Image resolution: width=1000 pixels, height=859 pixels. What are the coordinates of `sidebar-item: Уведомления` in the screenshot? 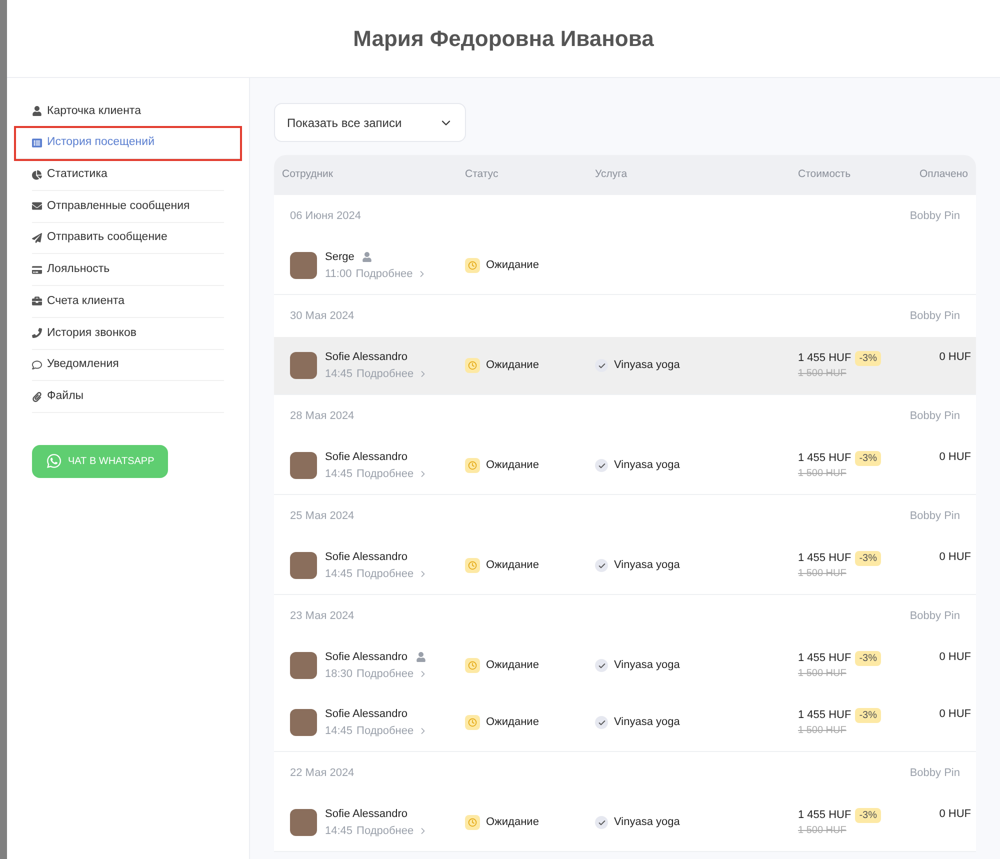 It's located at (128, 366).